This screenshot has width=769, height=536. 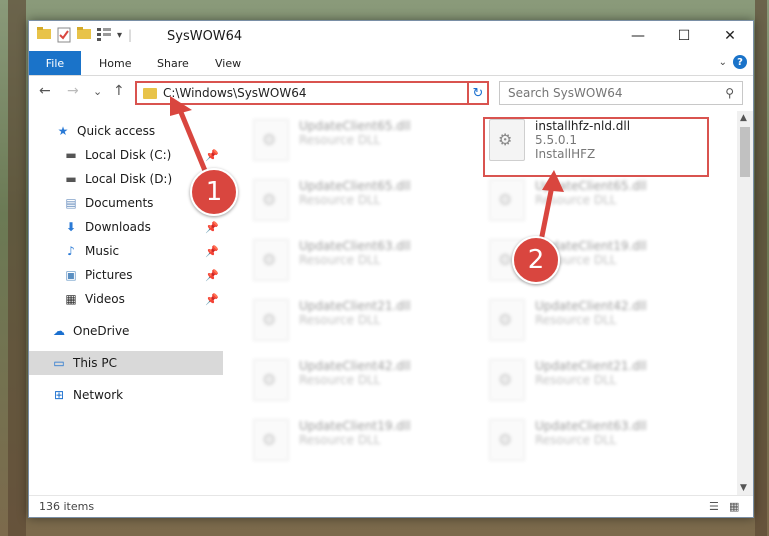 I want to click on step-1-badge: 1, so click(x=214, y=192).